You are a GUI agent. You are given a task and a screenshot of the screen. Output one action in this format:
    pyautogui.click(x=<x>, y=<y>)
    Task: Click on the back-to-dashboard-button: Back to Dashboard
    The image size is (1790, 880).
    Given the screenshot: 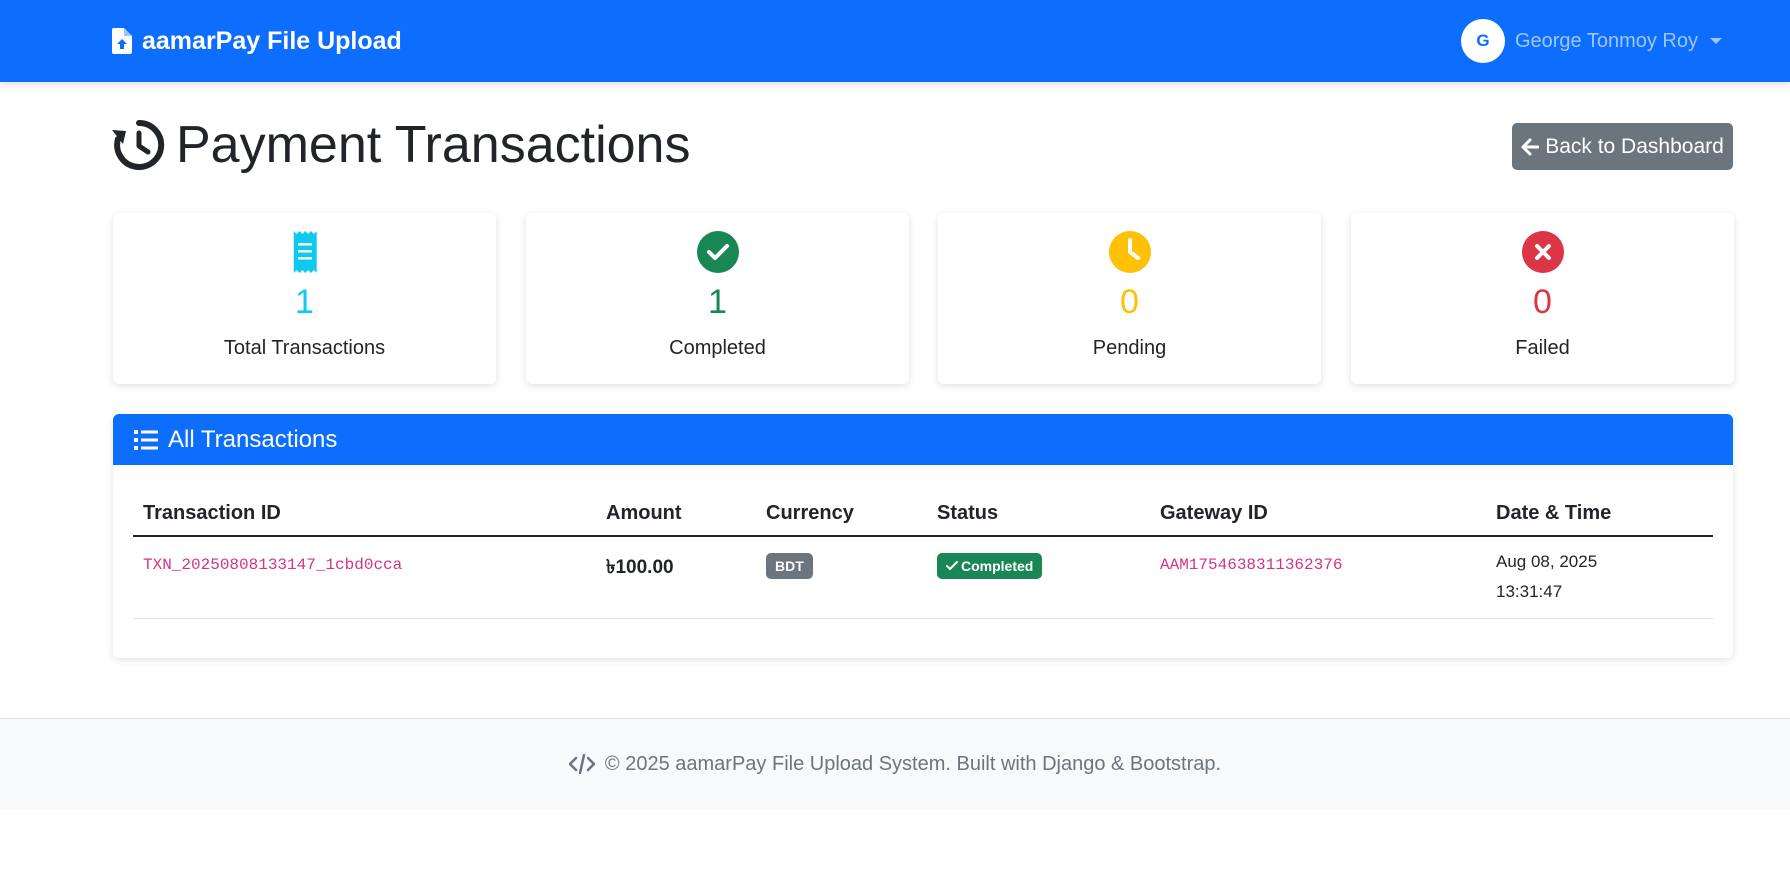 What is the action you would take?
    pyautogui.click(x=1622, y=146)
    